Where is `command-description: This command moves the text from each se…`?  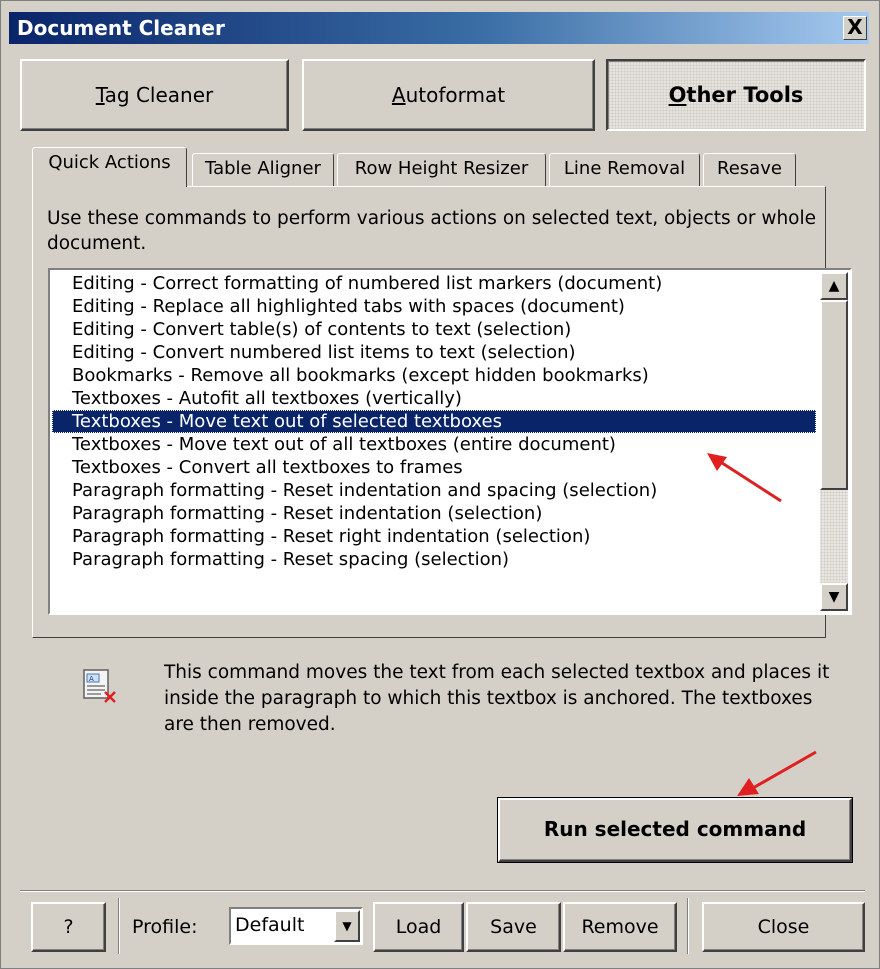
command-description: This command moves the text from each se… is located at coordinates (497, 698).